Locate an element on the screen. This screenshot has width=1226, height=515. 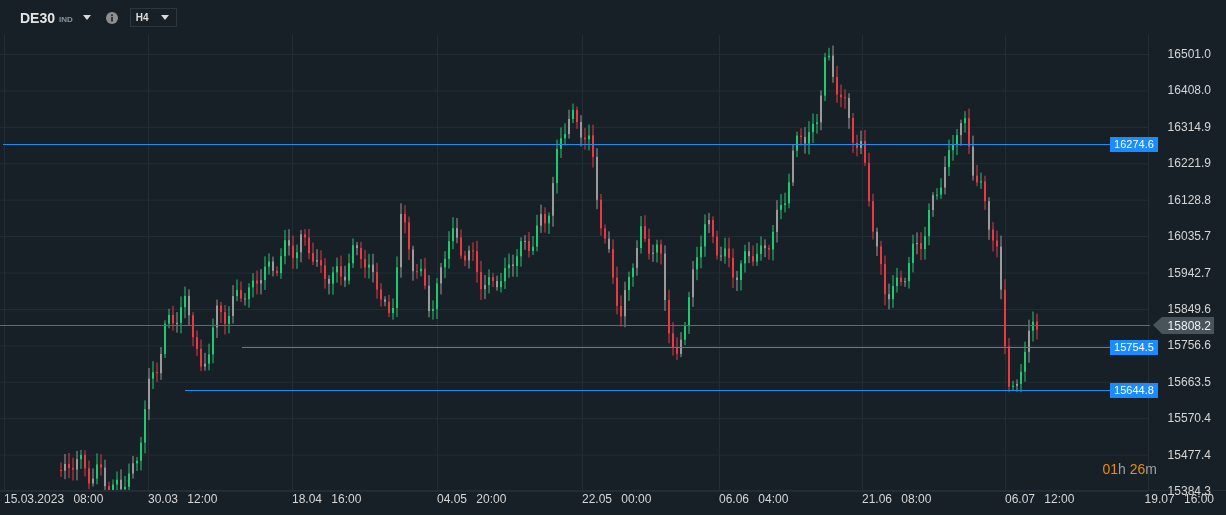
price-label: 16035.7 is located at coordinates (1189, 236).